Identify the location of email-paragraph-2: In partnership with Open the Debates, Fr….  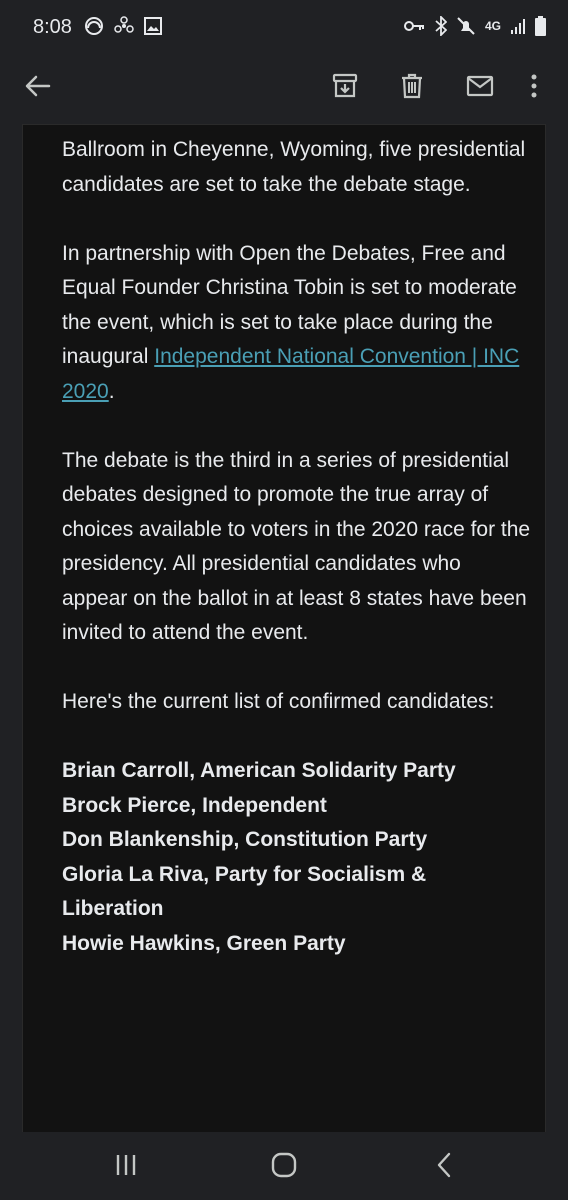
(297, 323).